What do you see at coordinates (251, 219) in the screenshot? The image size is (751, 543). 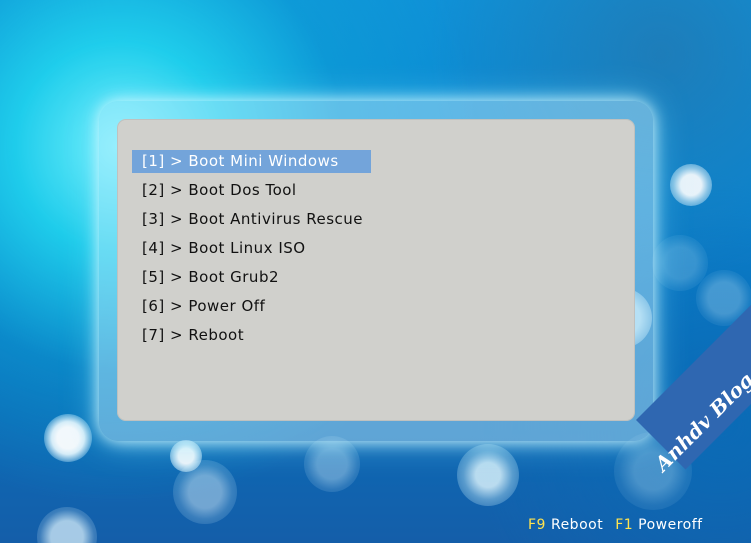 I see `menu-item-boot-antivirus-rescue: [3] > Boot Antivirus Rescue` at bounding box center [251, 219].